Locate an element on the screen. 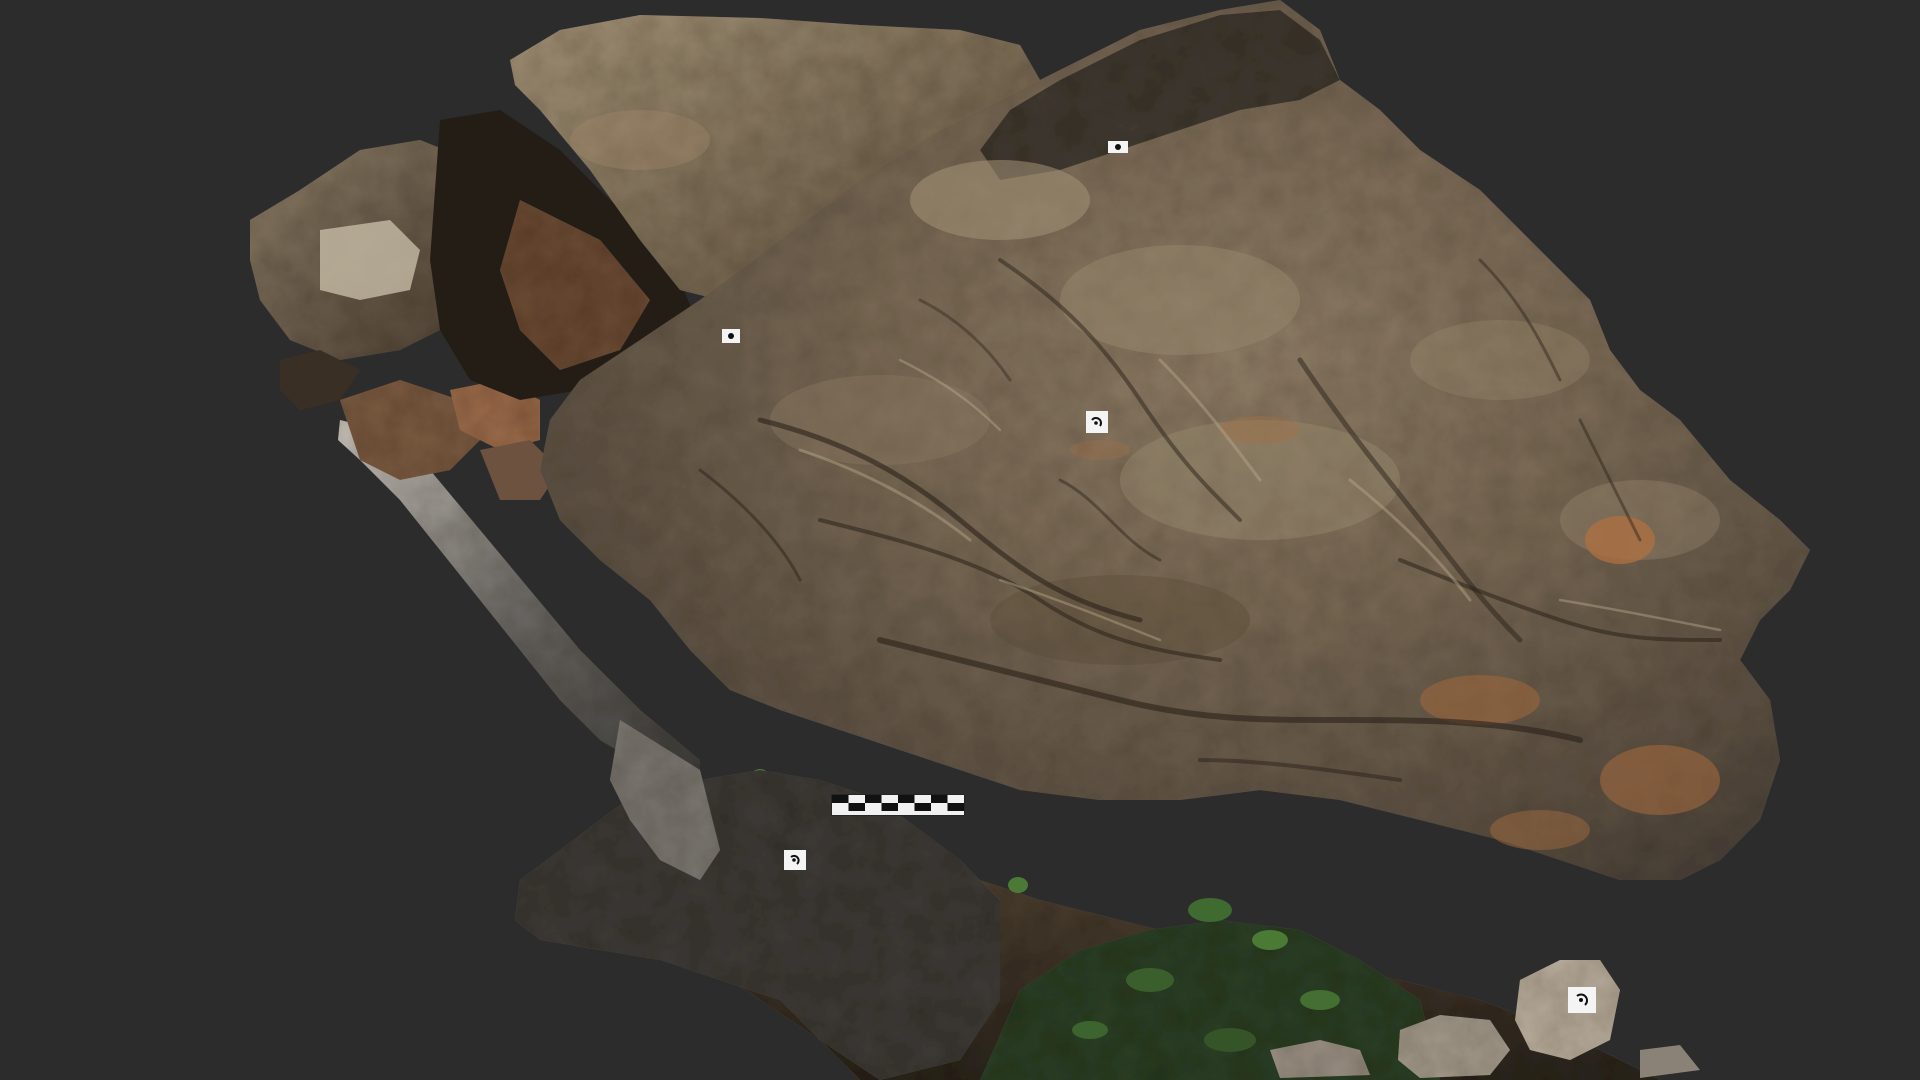 This screenshot has width=1920, height=1080. scale-bar-segments is located at coordinates (898, 803).